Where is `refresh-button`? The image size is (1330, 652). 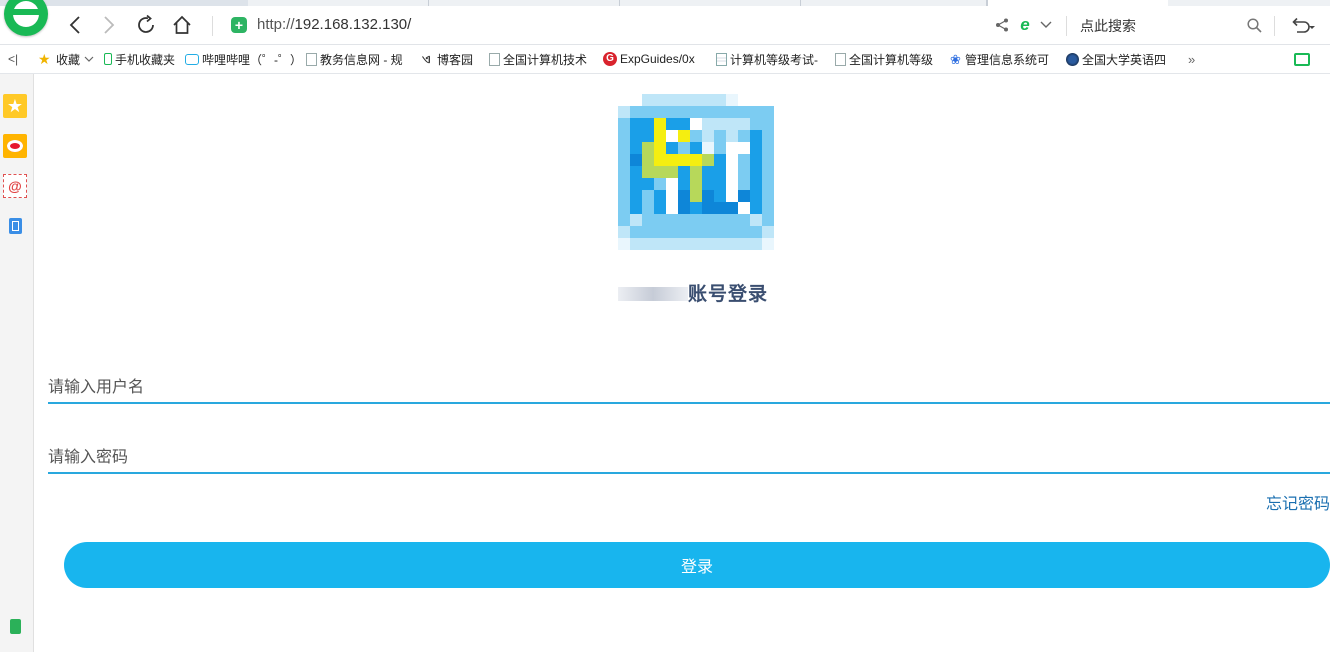 refresh-button is located at coordinates (146, 25).